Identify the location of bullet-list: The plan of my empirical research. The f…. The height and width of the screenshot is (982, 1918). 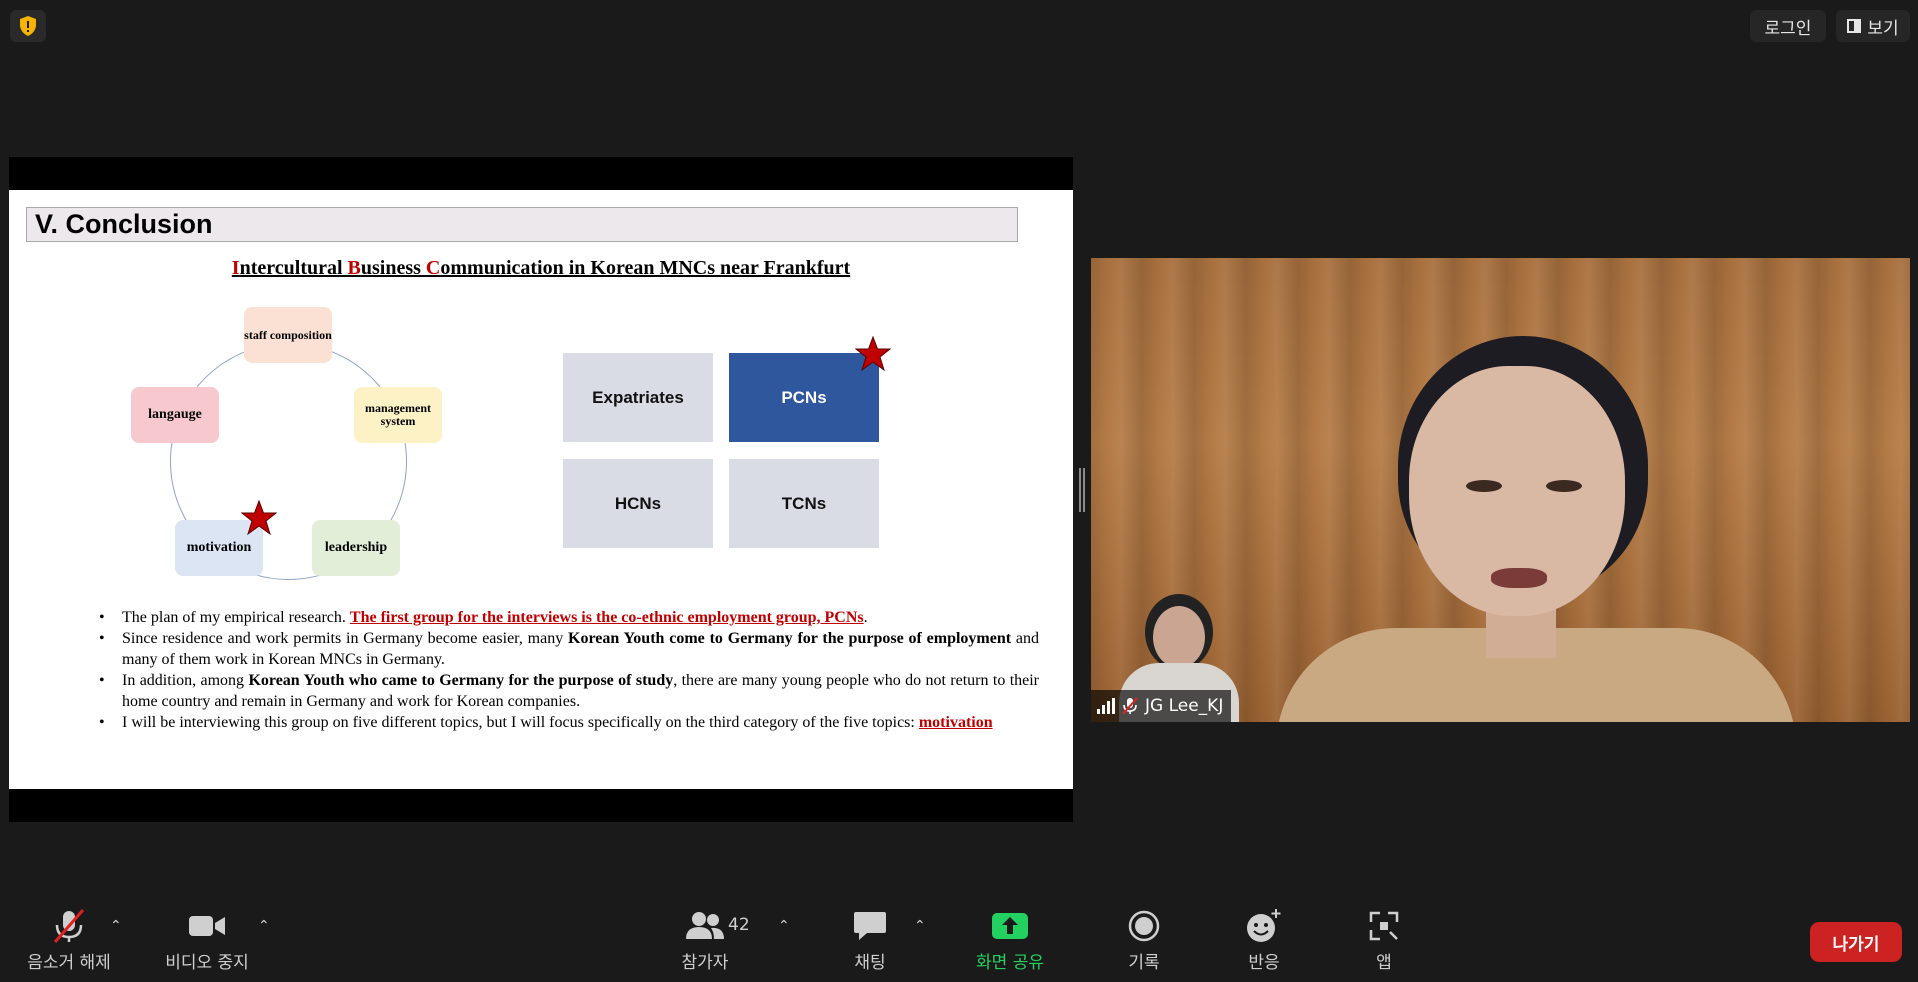
(568, 670).